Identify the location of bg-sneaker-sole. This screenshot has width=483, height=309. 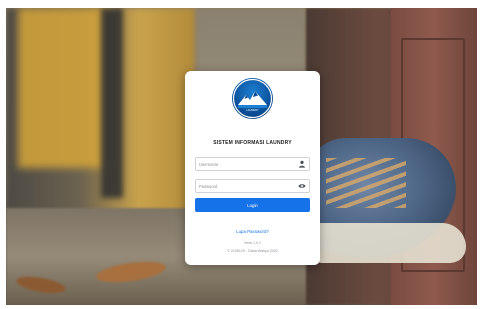
(386, 243).